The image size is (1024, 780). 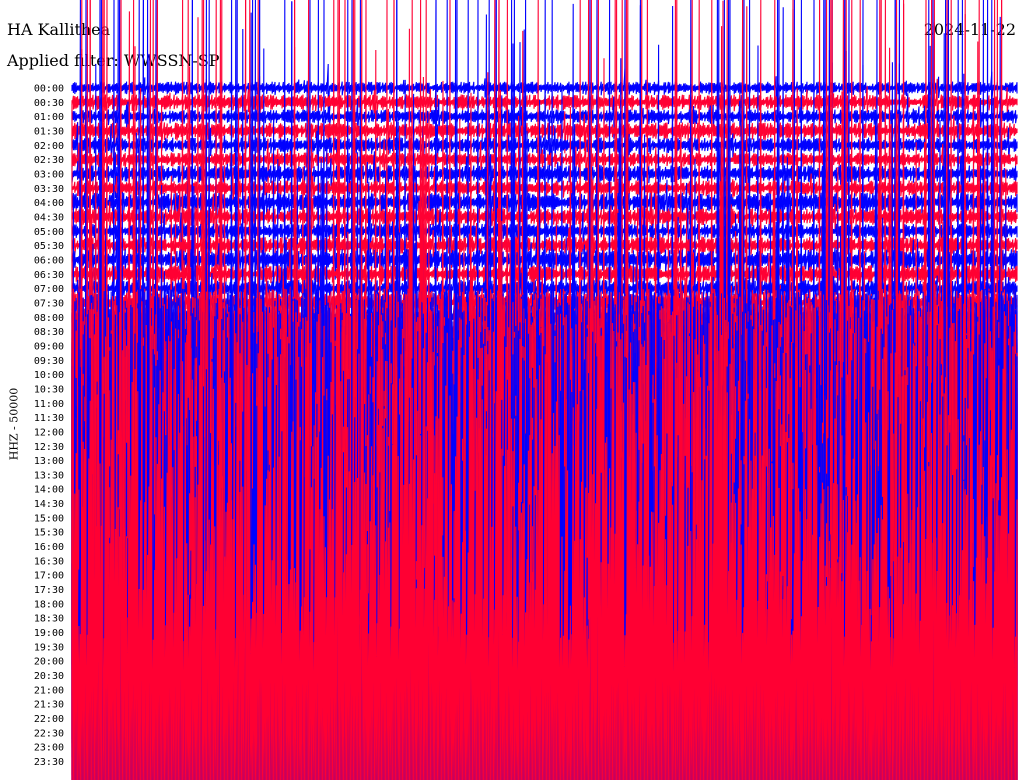 What do you see at coordinates (49, 619) in the screenshot?
I see `time-tick-label: 18:30` at bounding box center [49, 619].